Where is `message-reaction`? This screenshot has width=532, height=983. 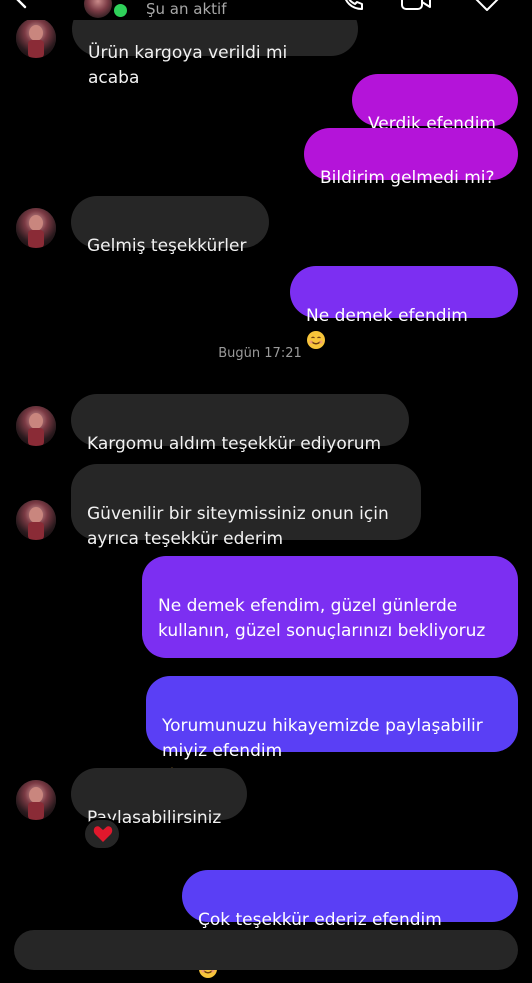 message-reaction is located at coordinates (102, 834).